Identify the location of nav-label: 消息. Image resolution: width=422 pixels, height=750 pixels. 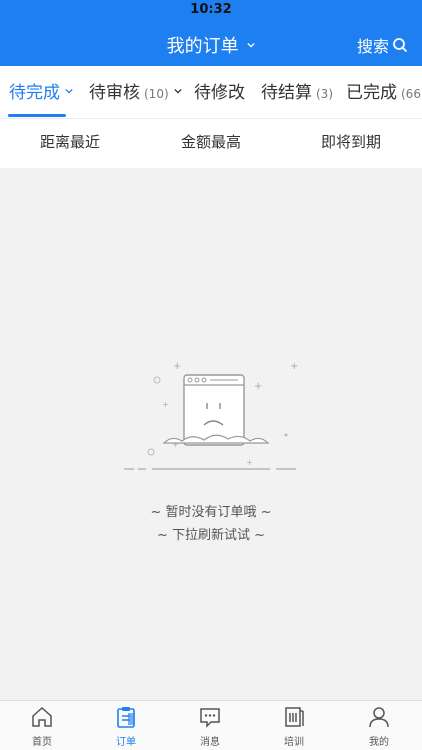
(210, 742).